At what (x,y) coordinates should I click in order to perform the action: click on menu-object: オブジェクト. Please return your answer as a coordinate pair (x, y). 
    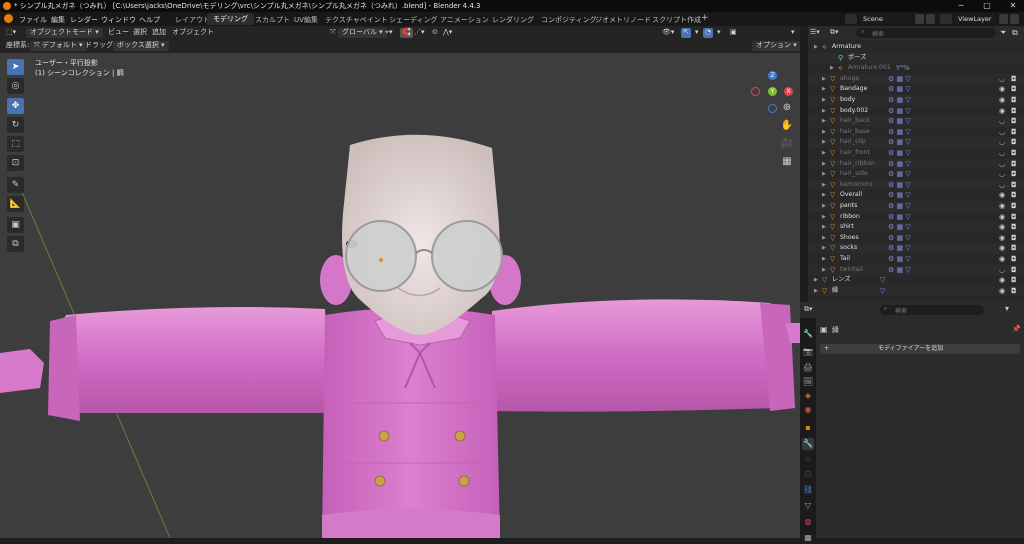
    Looking at the image, I should click on (193, 33).